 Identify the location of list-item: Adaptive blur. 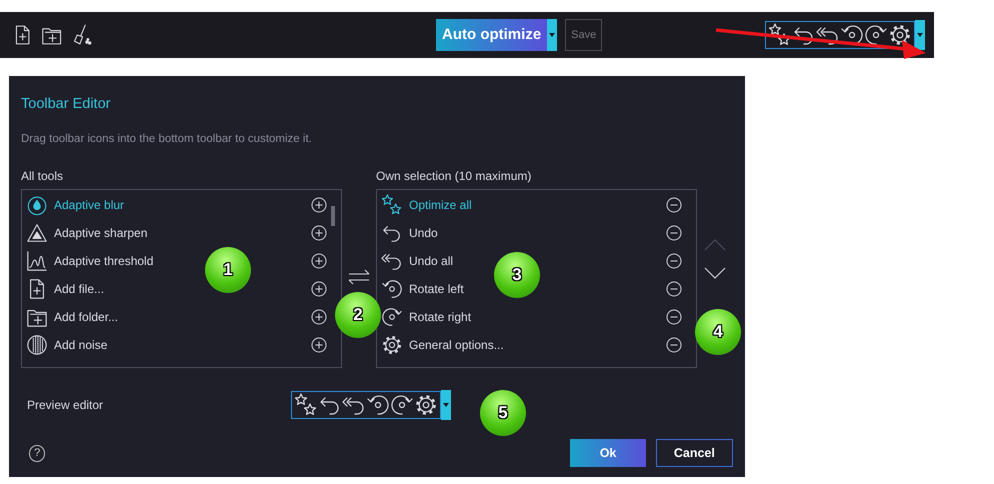
(89, 205).